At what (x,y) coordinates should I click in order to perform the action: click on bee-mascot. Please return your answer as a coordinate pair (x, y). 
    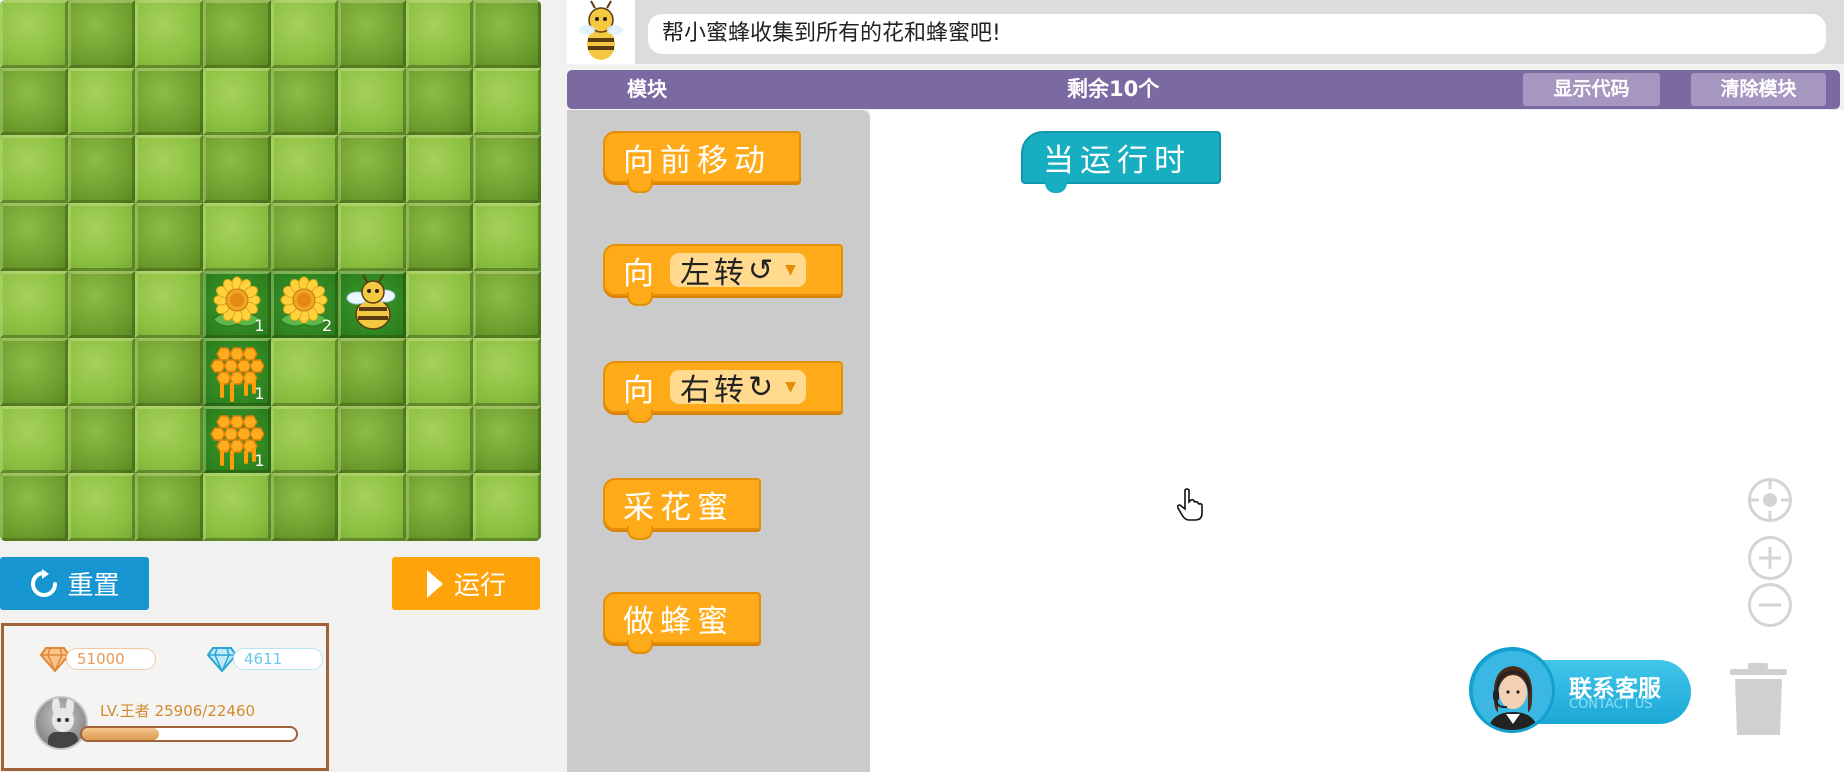
    Looking at the image, I should click on (601, 32).